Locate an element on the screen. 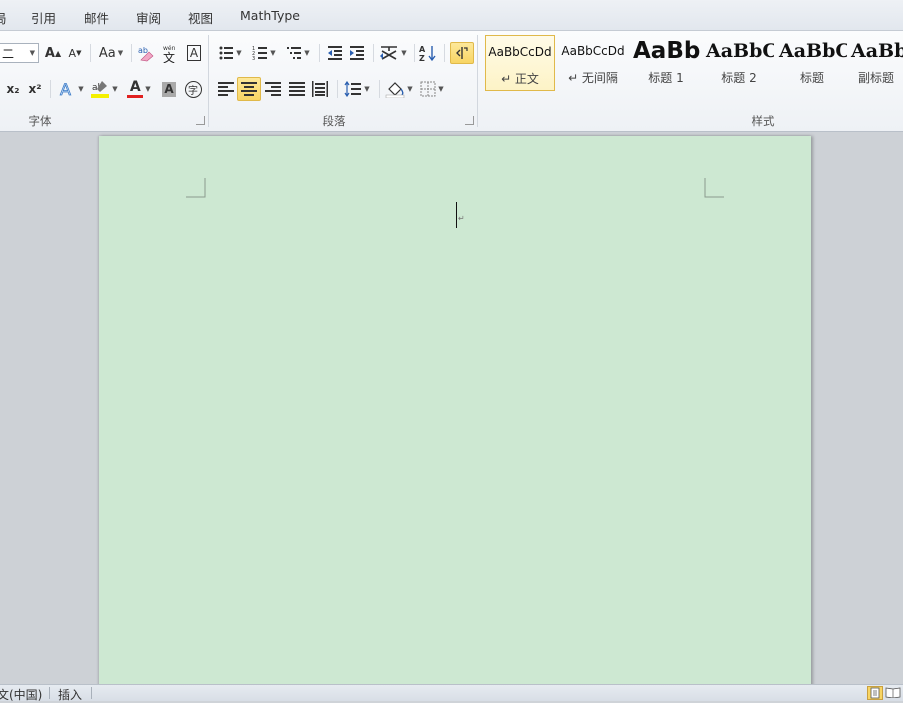 Image resolution: width=903 pixels, height=703 pixels. clear-format-icon: ab is located at coordinates (146, 54).